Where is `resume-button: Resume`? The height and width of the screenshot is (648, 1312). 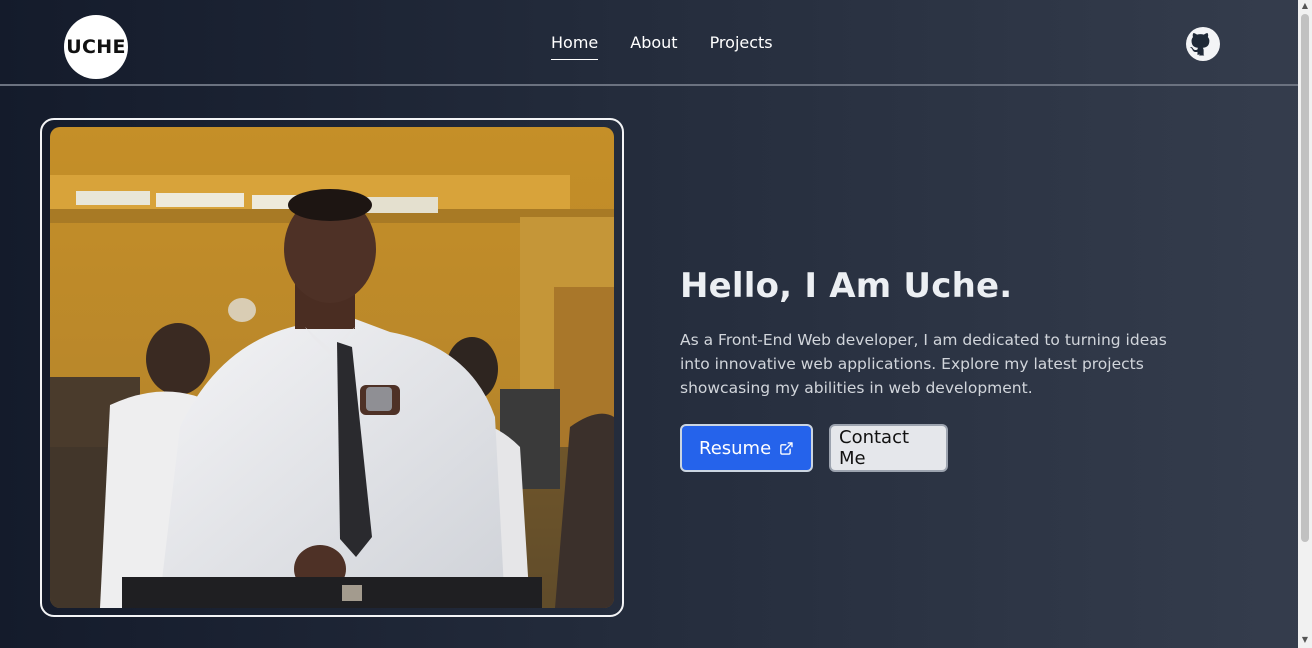
resume-button: Resume is located at coordinates (746, 448).